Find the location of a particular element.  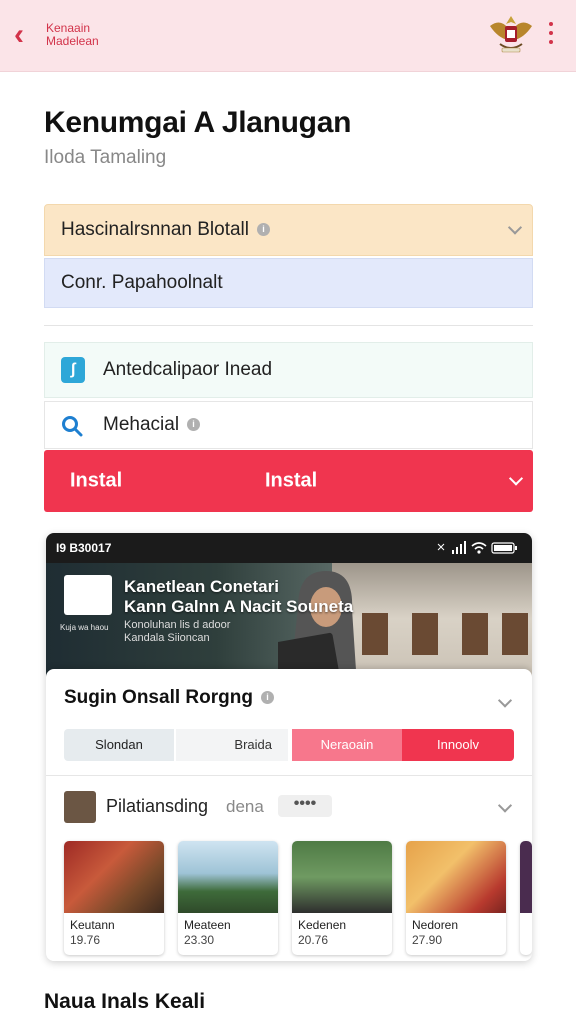

section-heading: Naua Inals Keali is located at coordinates (125, 1001).